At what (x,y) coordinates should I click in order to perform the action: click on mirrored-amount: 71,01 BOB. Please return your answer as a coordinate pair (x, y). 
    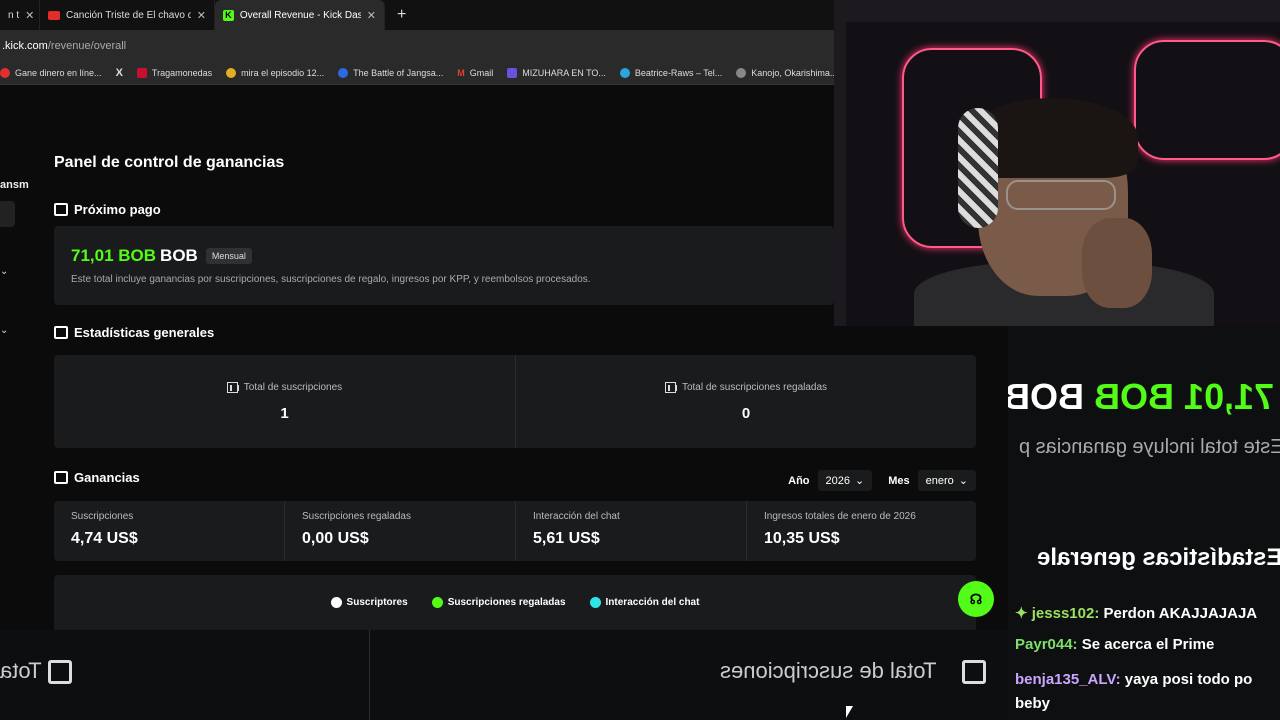
    Looking at the image, I should click on (1183, 396).